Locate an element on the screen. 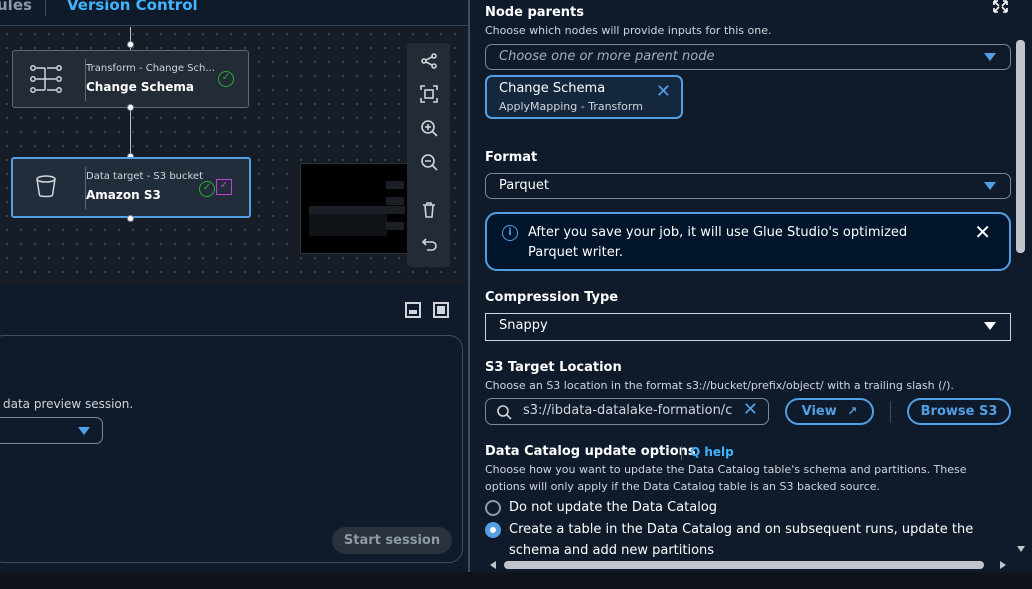  compression-value: Snappy is located at coordinates (523, 325).